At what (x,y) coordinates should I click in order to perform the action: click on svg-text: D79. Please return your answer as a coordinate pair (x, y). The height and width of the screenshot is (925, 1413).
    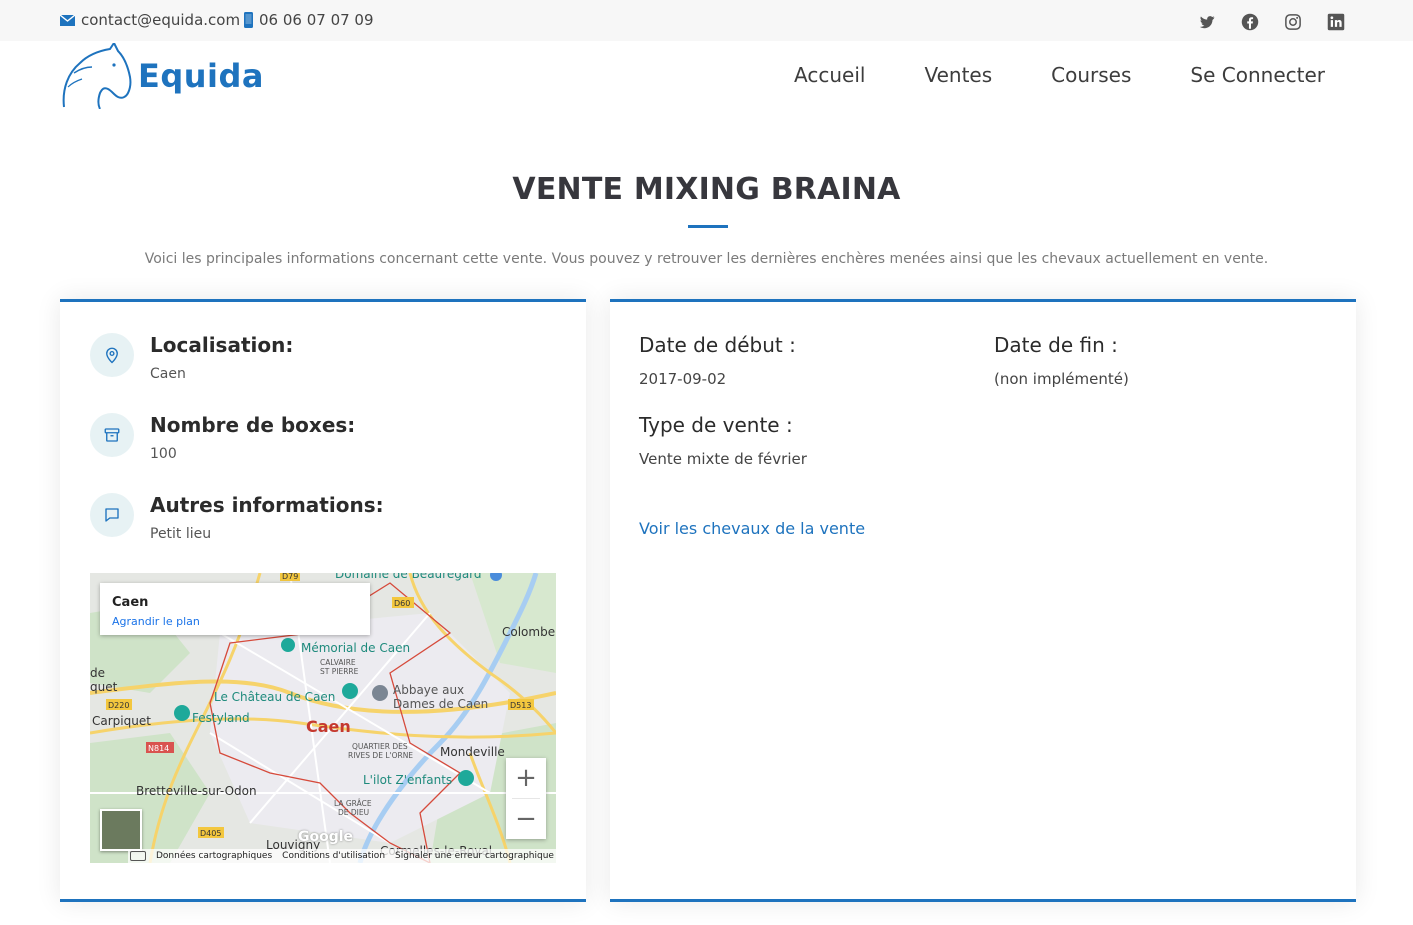
    Looking at the image, I should click on (290, 577).